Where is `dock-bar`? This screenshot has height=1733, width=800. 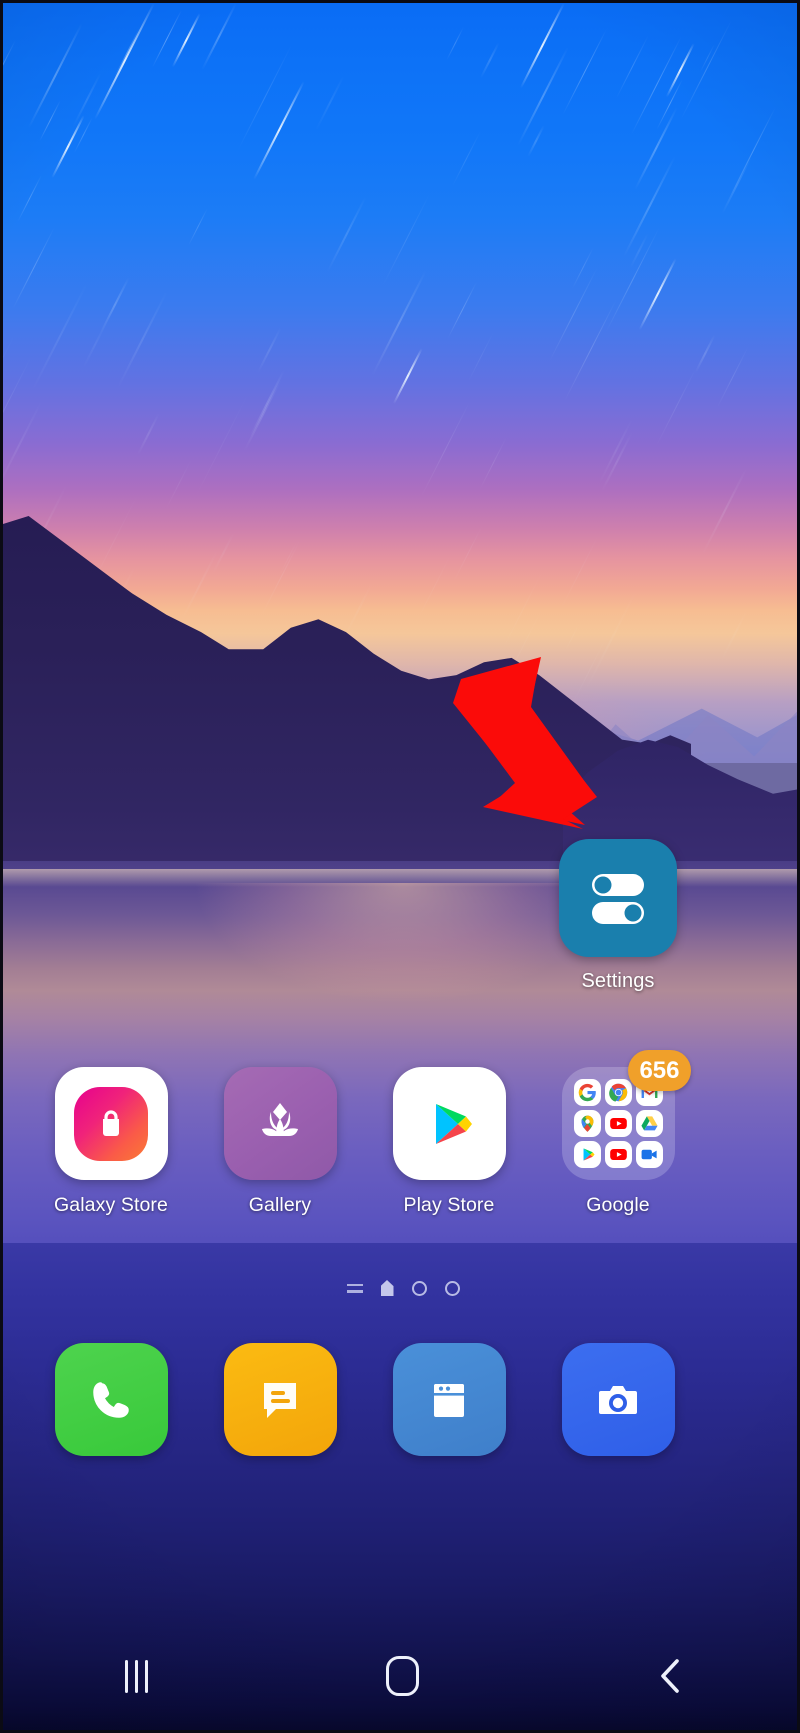
dock-bar is located at coordinates (400, 1403).